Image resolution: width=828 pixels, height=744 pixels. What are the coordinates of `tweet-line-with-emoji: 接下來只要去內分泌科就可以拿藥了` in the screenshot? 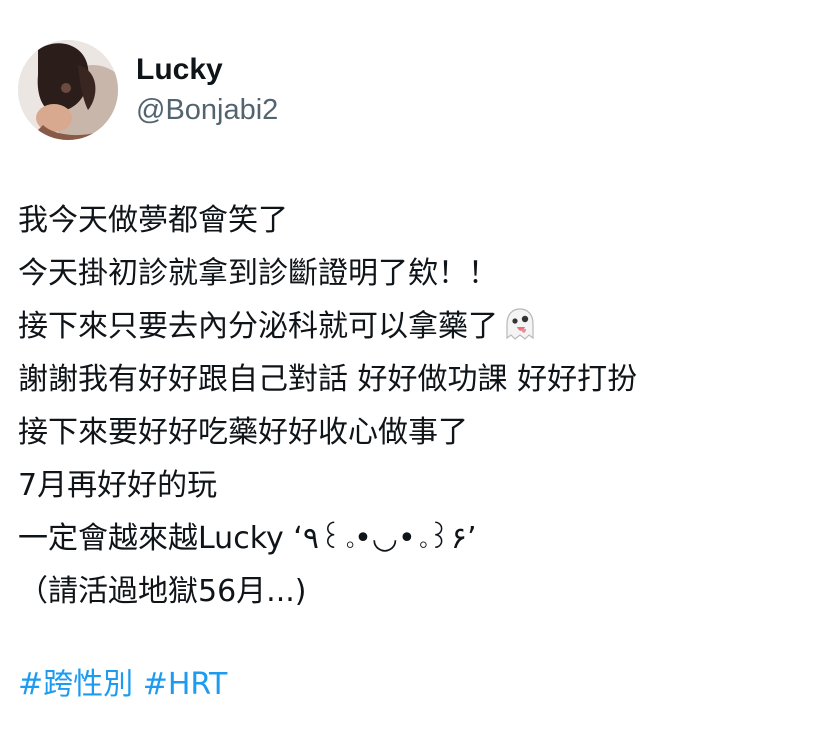 It's located at (418, 326).